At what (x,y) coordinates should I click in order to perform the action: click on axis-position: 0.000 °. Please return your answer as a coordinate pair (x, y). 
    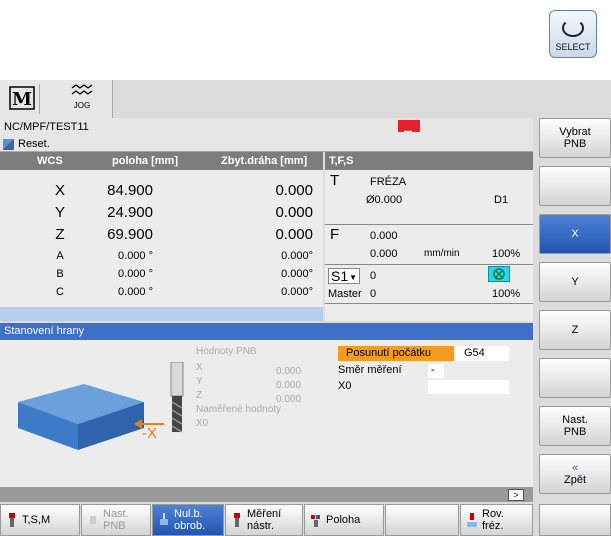
    Looking at the image, I should click on (135, 292).